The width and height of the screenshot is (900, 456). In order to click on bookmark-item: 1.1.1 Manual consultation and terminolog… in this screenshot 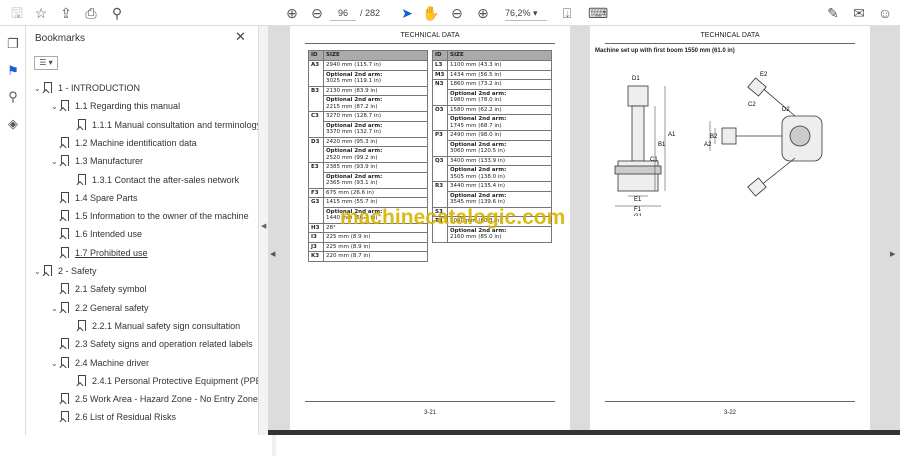, I will do `click(164, 125)`.